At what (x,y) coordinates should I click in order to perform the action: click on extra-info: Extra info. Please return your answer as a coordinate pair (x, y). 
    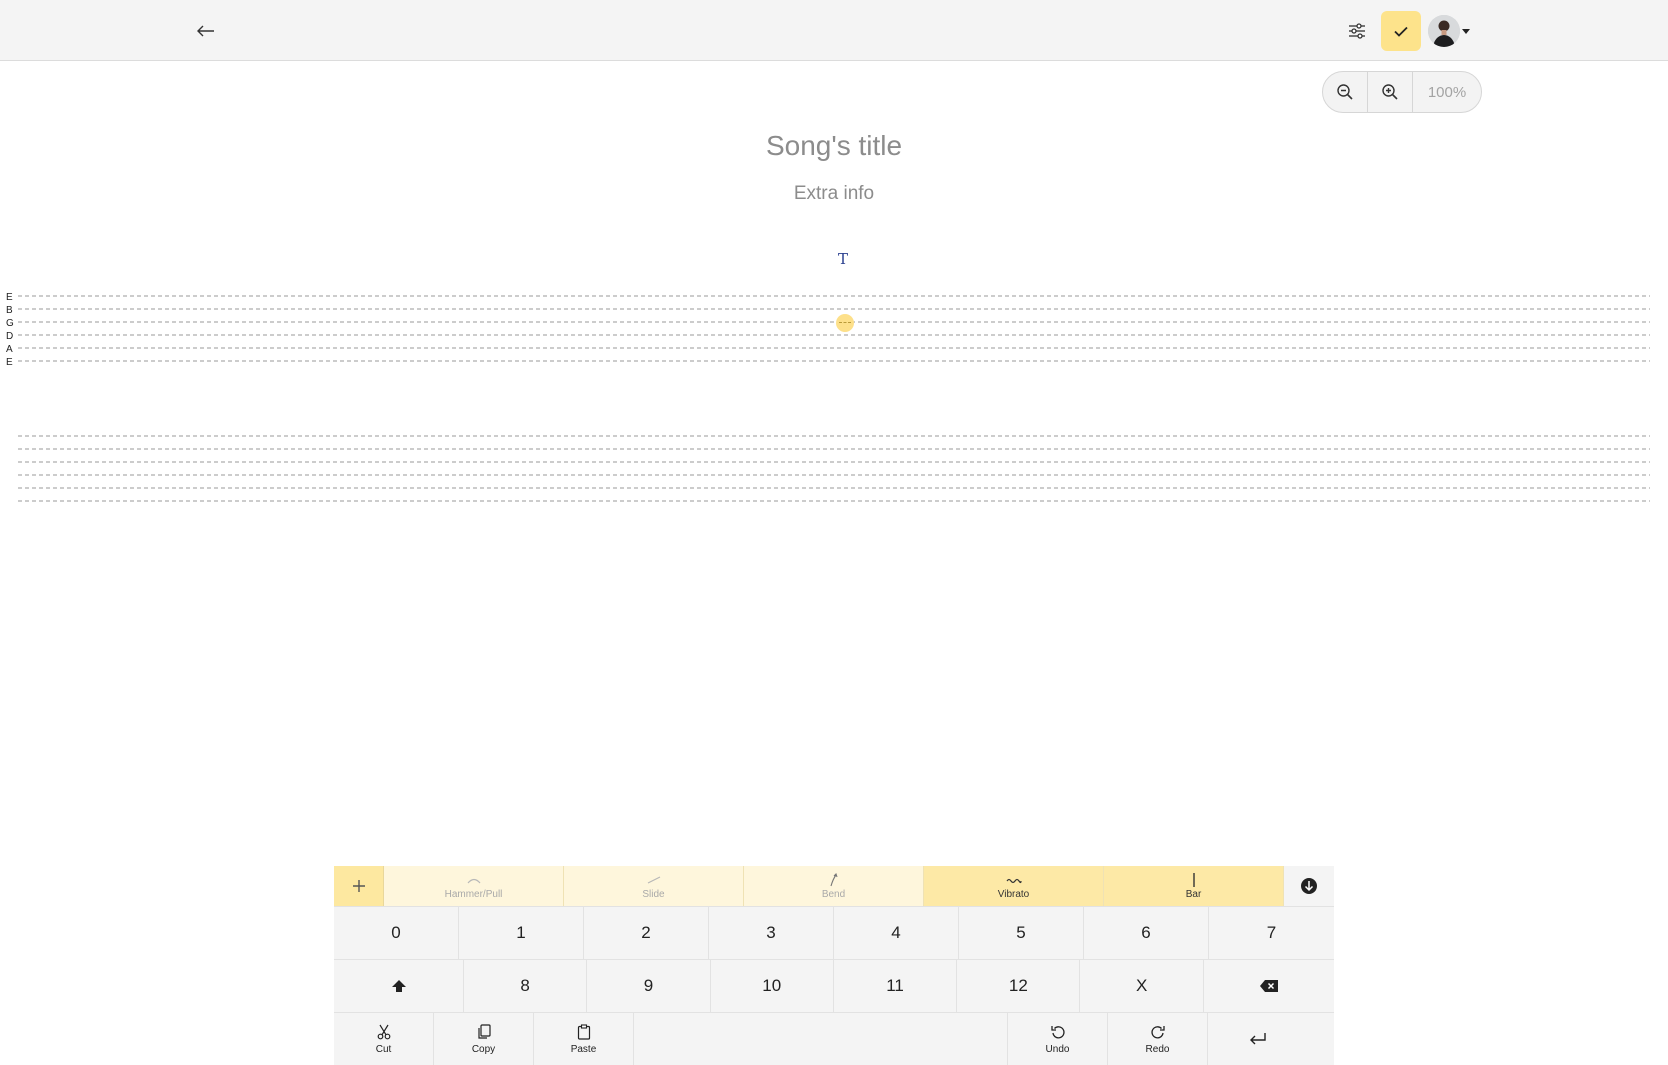
    Looking at the image, I should click on (834, 194).